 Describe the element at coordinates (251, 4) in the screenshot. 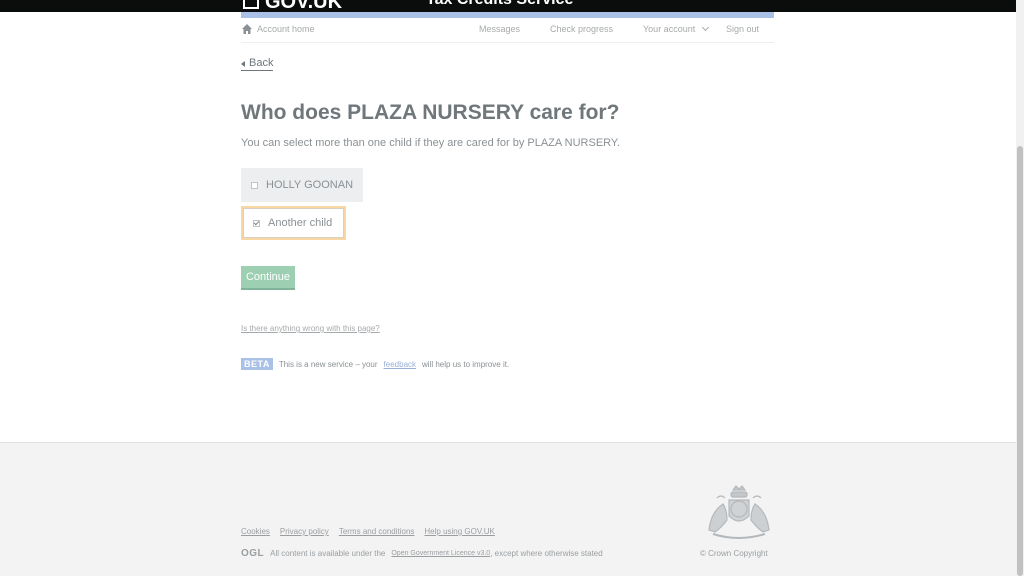

I see `crown-icon` at that location.